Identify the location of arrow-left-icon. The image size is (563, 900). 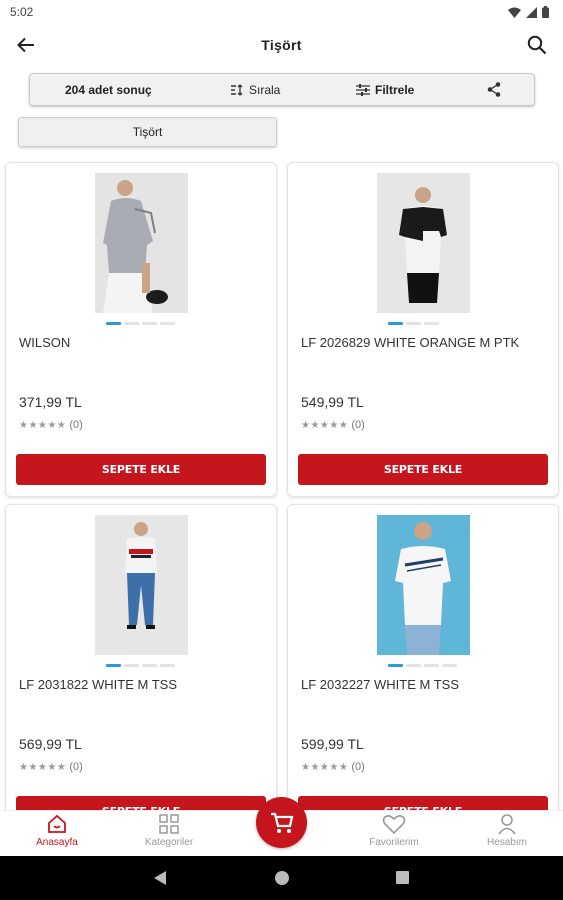
(25, 45).